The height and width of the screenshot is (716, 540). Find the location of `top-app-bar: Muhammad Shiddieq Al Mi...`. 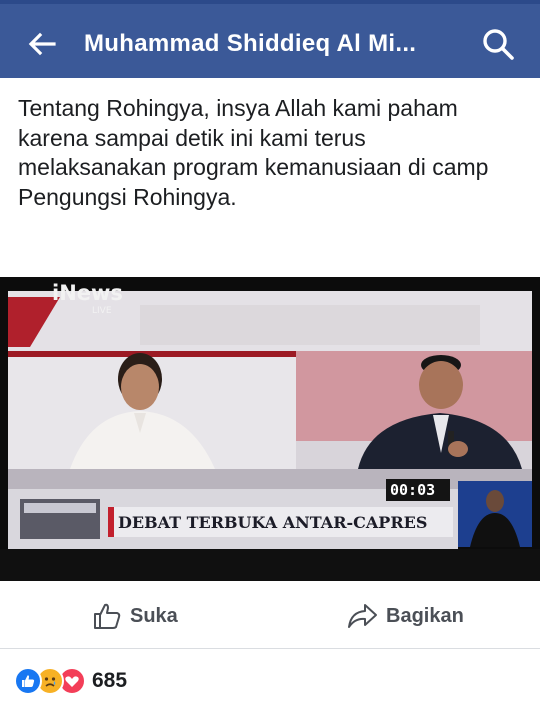

top-app-bar: Muhammad Shiddieq Al Mi... is located at coordinates (270, 39).